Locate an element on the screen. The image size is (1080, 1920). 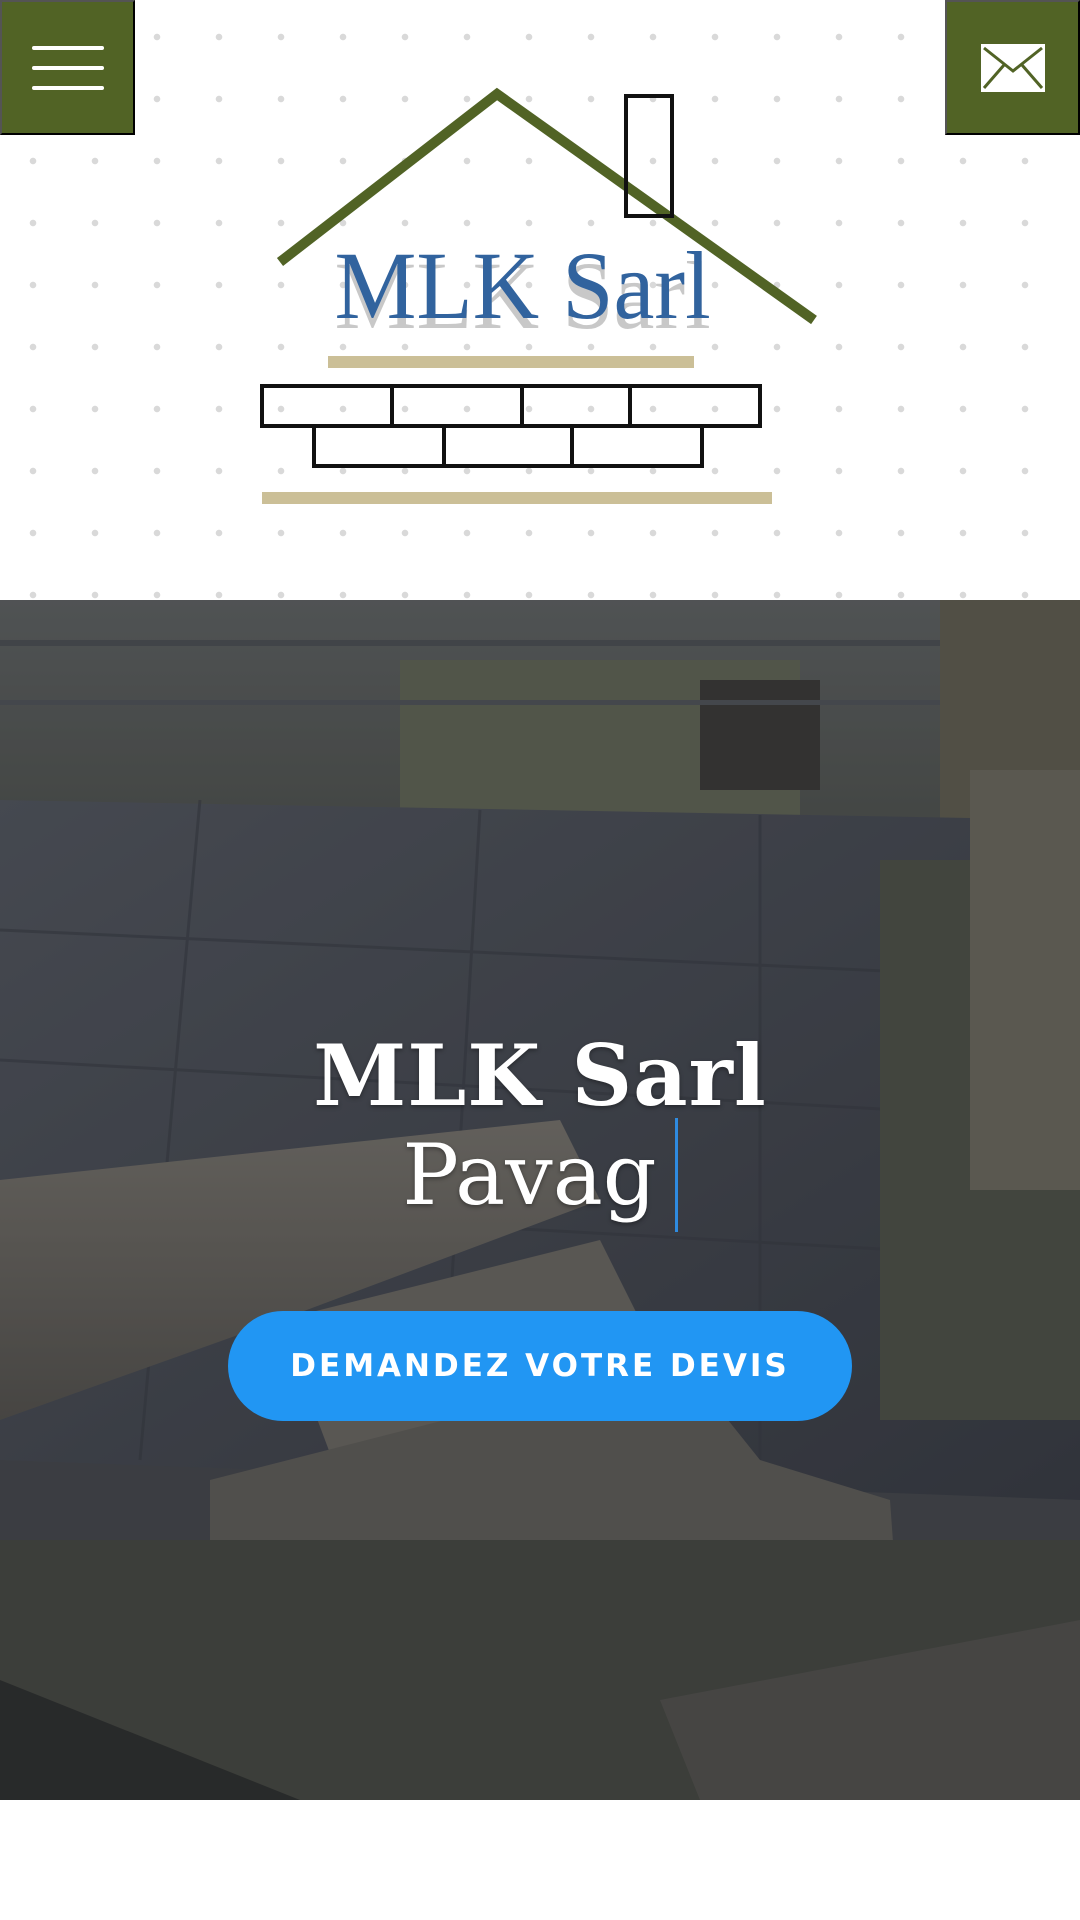
logo-sand-line-top is located at coordinates (511, 362).